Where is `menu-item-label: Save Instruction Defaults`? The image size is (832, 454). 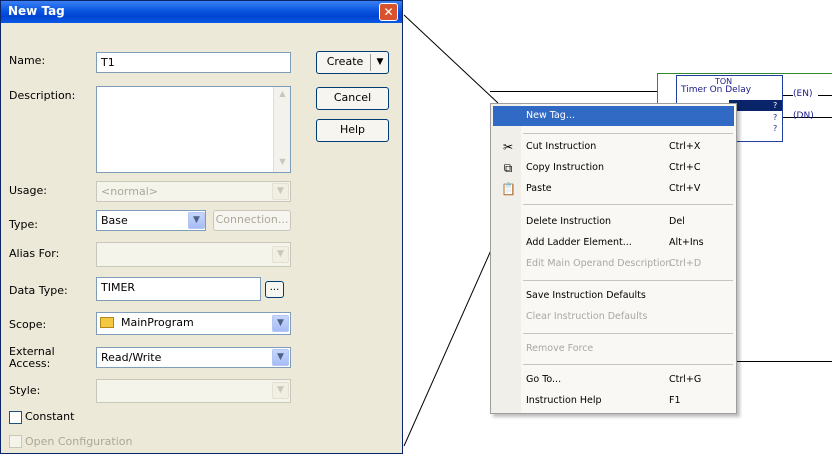 menu-item-label: Save Instruction Defaults is located at coordinates (586, 295).